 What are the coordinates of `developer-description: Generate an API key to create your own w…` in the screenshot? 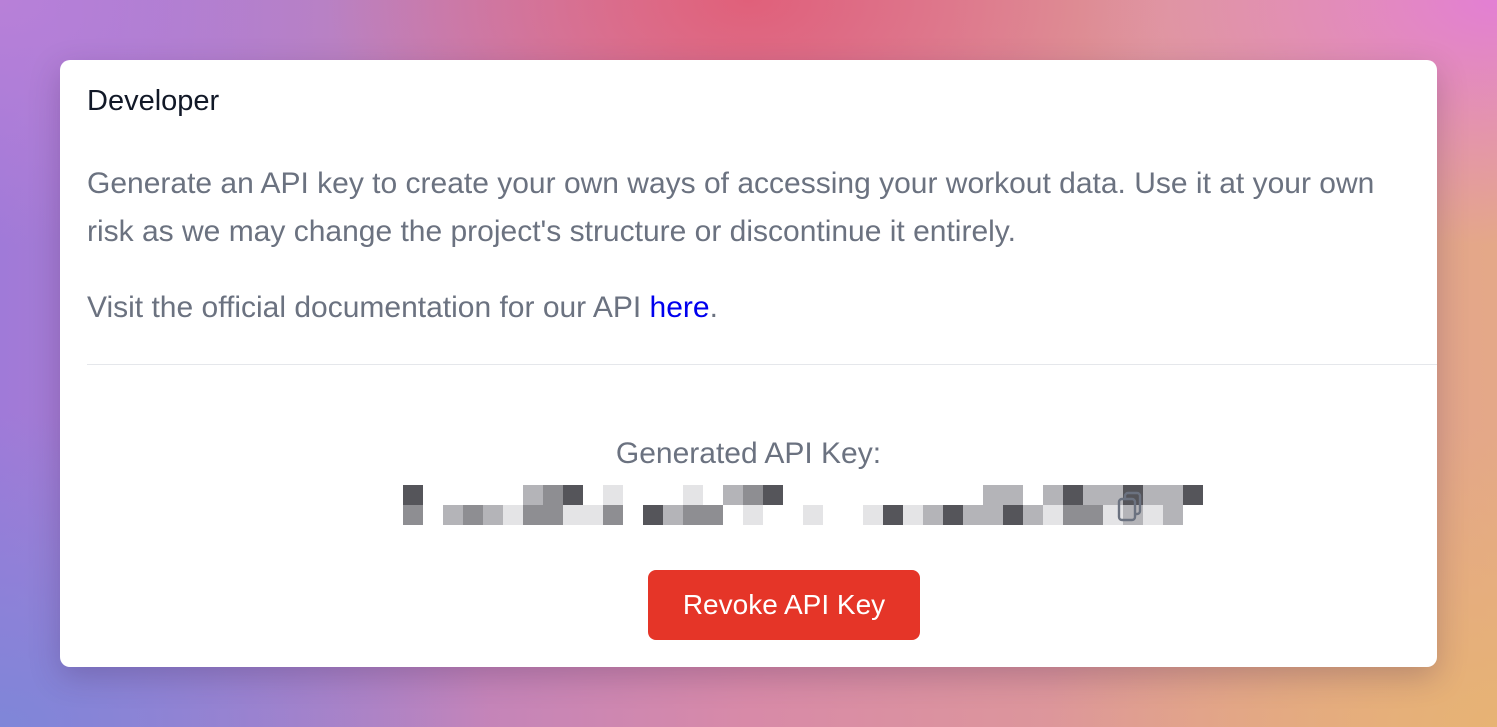 It's located at (731, 207).